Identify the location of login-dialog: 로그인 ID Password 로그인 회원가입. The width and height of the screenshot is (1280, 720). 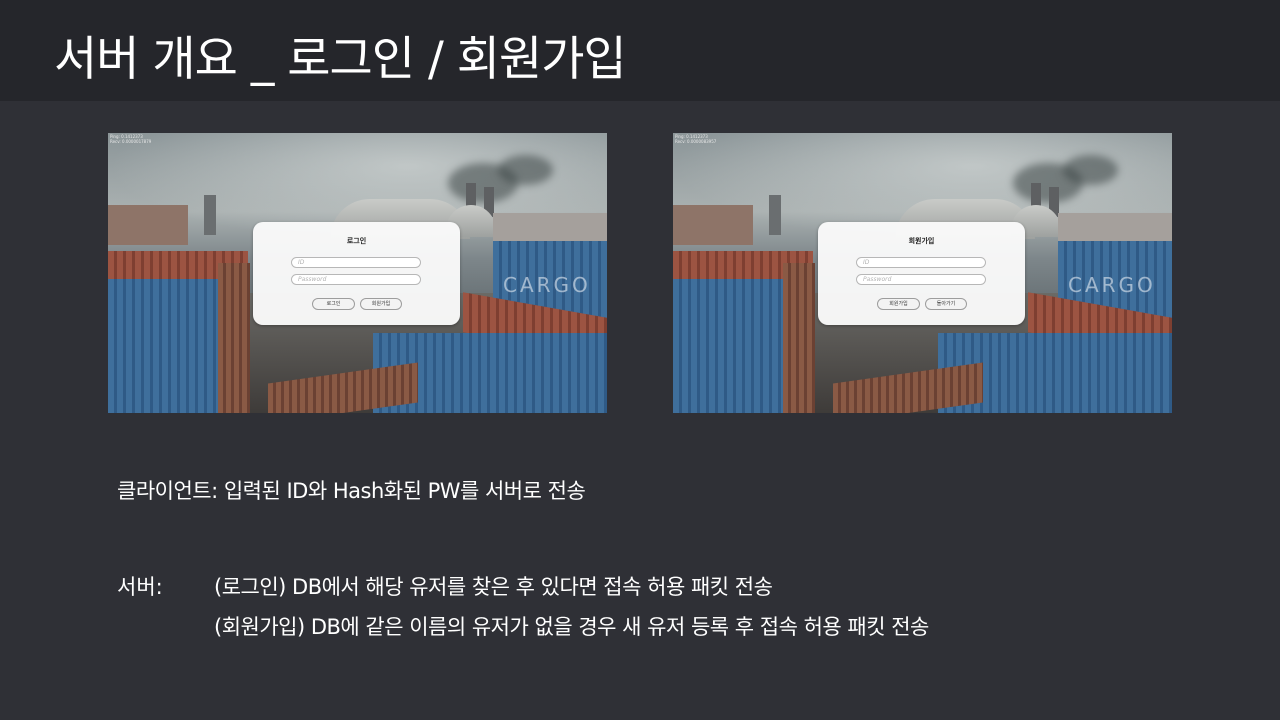
(356, 273).